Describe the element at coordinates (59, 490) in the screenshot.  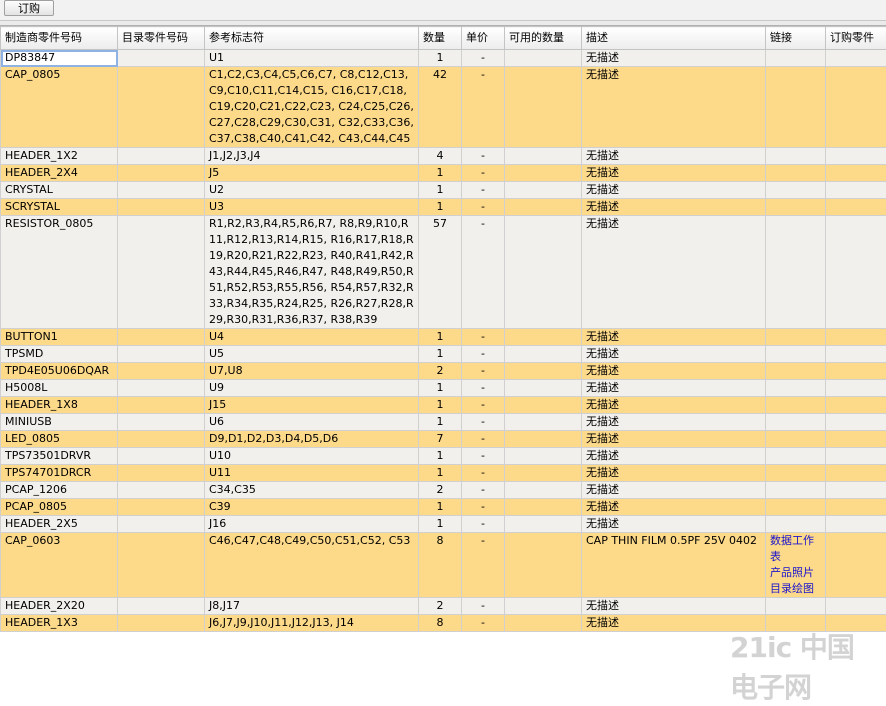
I see `cell-mpn: PCAP_1206` at that location.